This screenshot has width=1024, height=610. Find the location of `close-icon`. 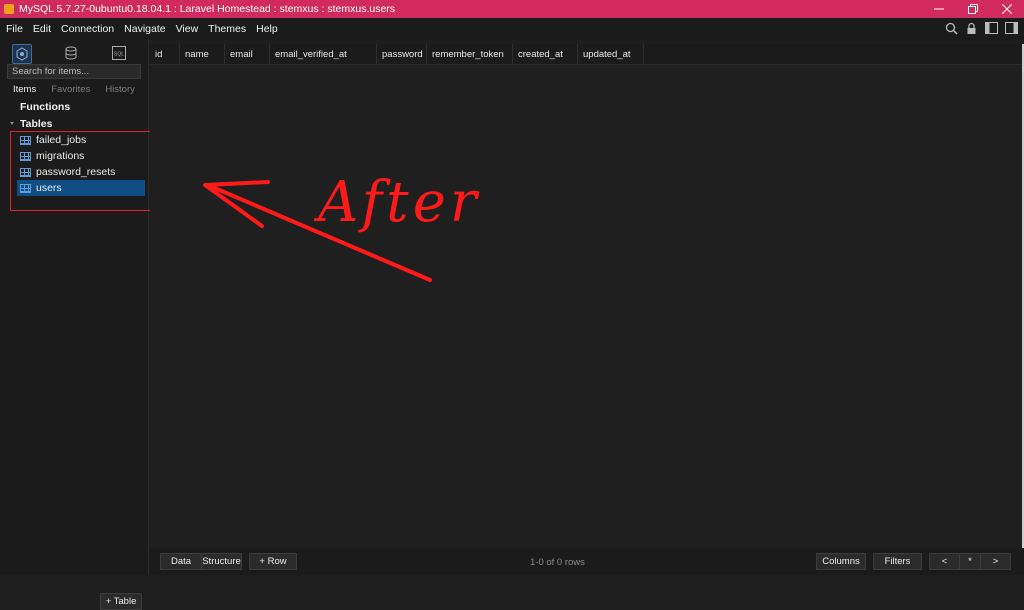

close-icon is located at coordinates (1007, 9).